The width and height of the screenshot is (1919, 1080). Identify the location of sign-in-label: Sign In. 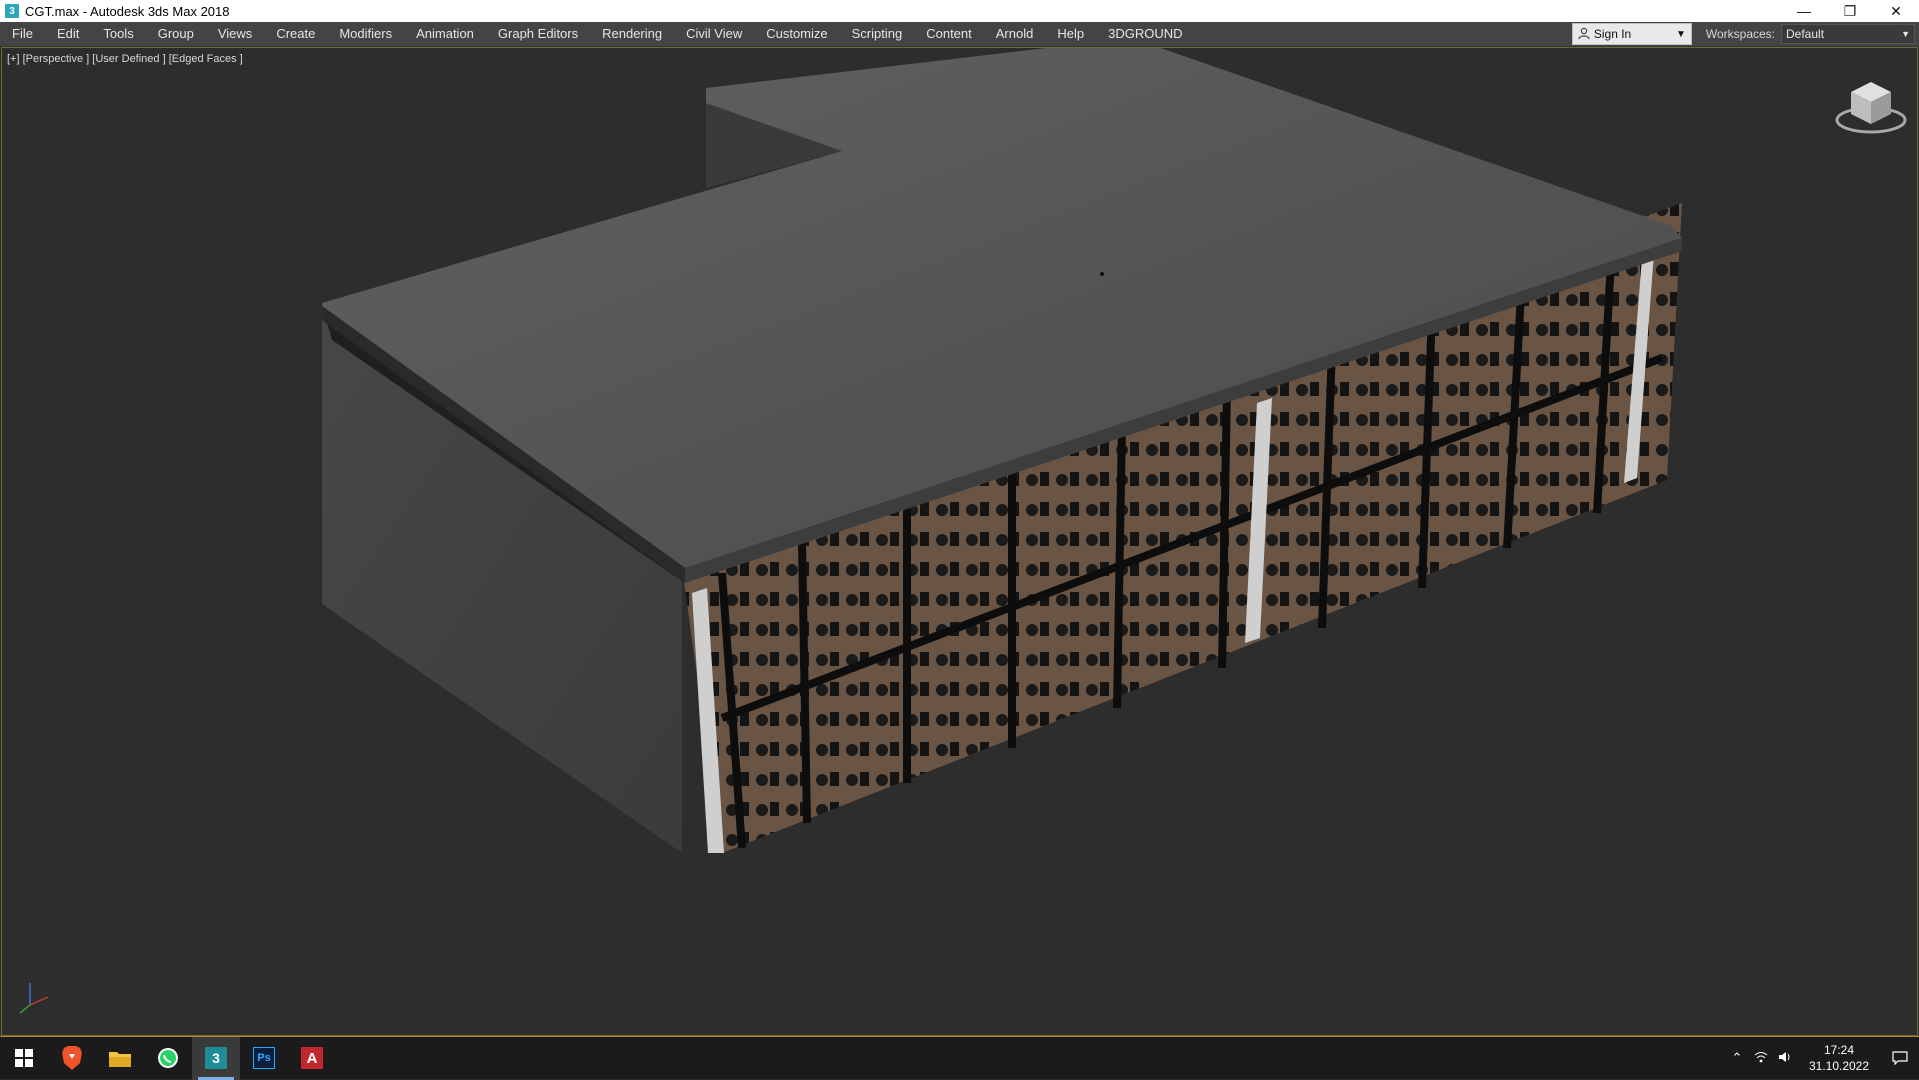
(1612, 34).